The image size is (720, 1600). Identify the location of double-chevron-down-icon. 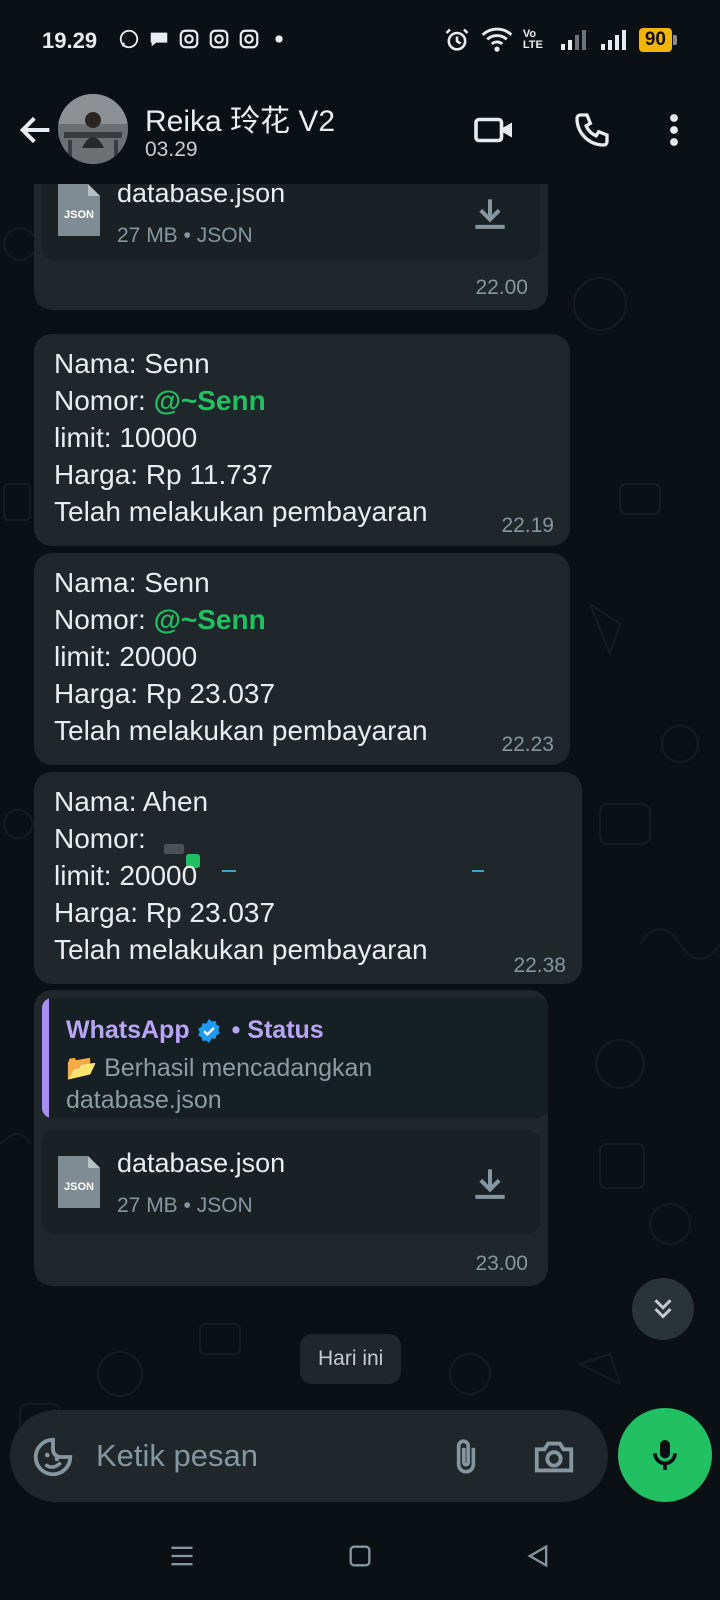
(663, 1309).